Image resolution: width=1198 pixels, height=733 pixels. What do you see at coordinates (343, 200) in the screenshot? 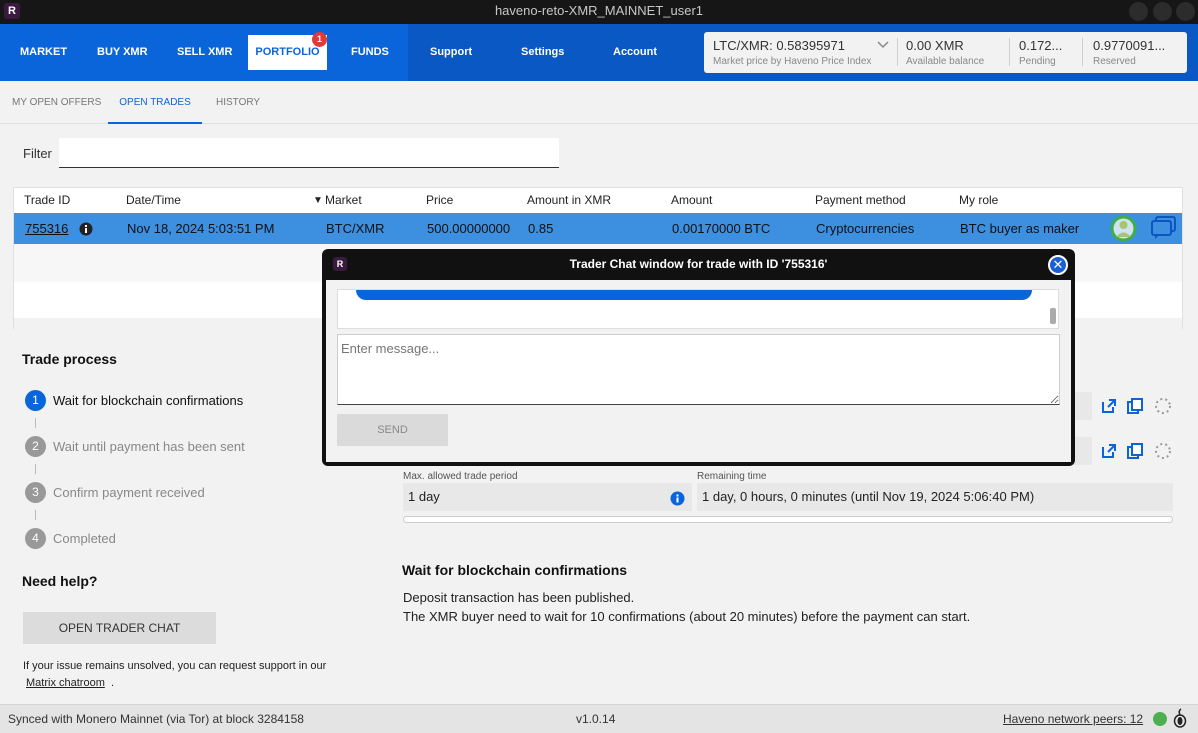
I see `col-market: Market` at bounding box center [343, 200].